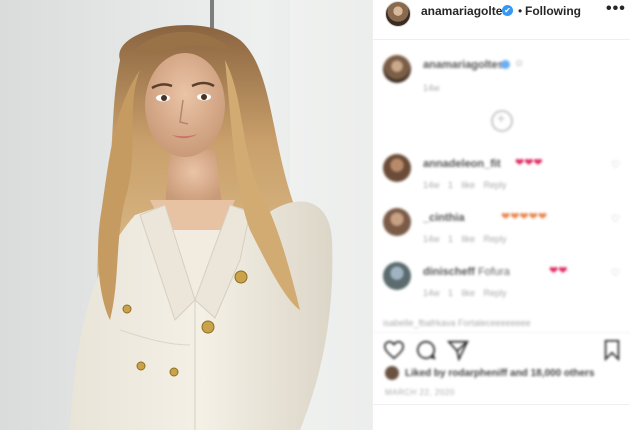 The width and height of the screenshot is (630, 430). I want to click on caption-timestamp: 14w, so click(431, 88).